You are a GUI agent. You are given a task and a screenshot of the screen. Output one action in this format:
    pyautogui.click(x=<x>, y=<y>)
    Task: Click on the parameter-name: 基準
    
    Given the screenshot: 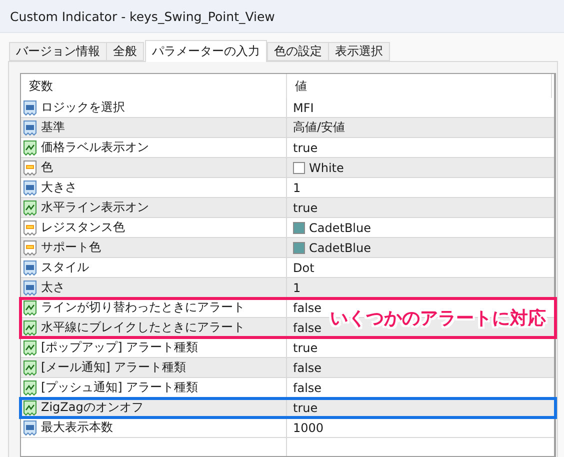 What is the action you would take?
    pyautogui.click(x=53, y=127)
    